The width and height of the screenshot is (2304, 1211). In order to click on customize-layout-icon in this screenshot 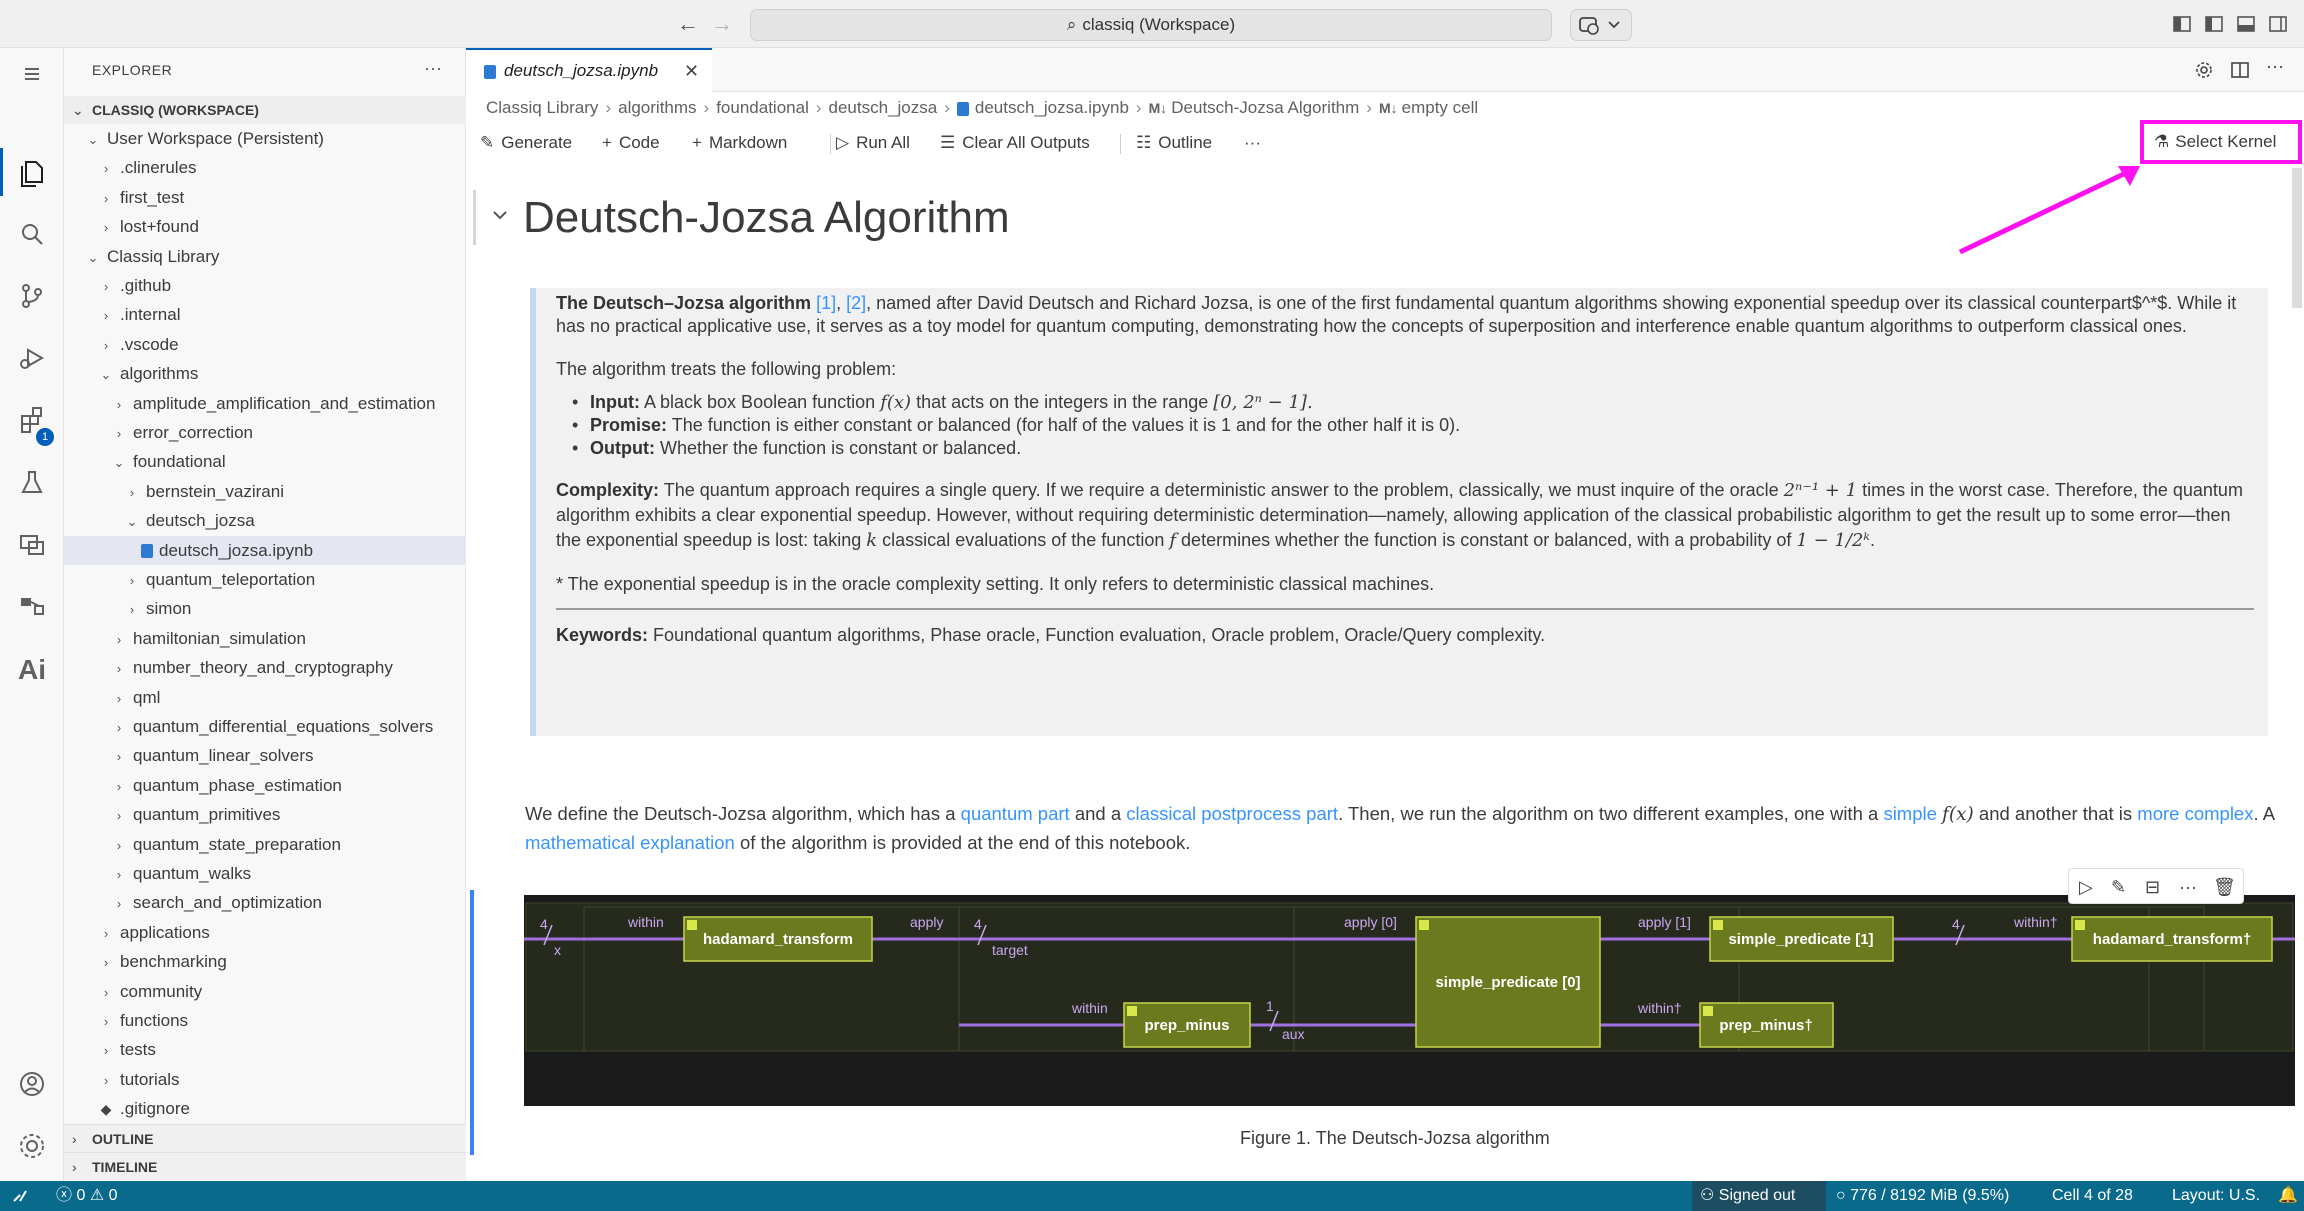, I will do `click(2182, 24)`.